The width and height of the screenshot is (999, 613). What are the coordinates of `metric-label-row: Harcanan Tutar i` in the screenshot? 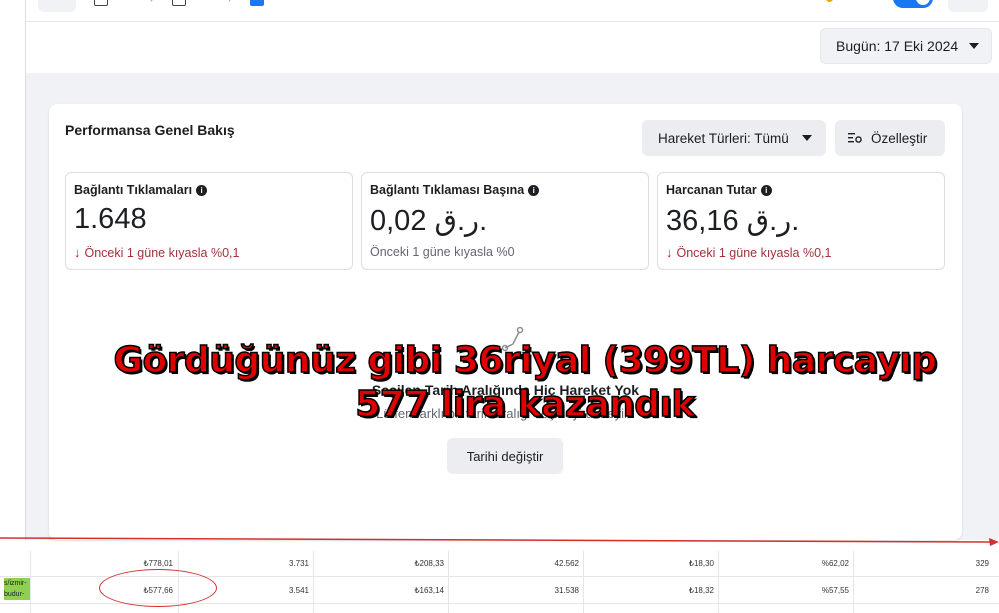 It's located at (719, 190).